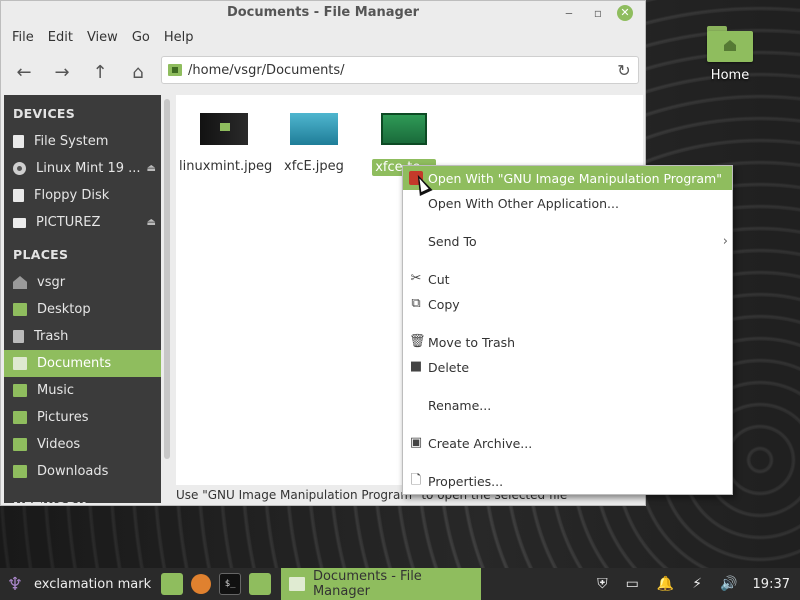 The height and width of the screenshot is (600, 800). I want to click on home-icon: ⌂, so click(138, 72).